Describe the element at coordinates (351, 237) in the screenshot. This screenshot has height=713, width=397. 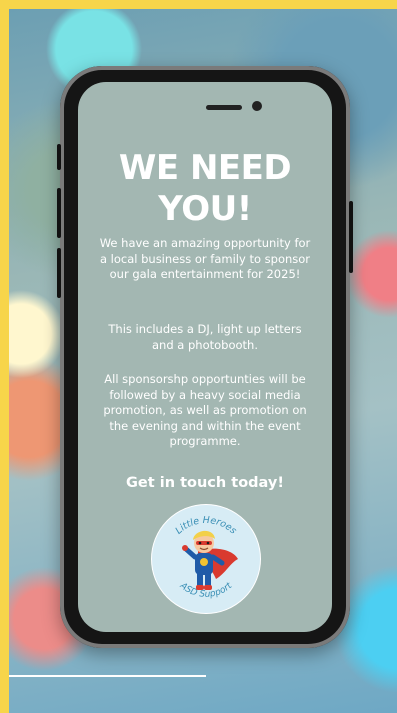
I see `phone-power-button` at that location.